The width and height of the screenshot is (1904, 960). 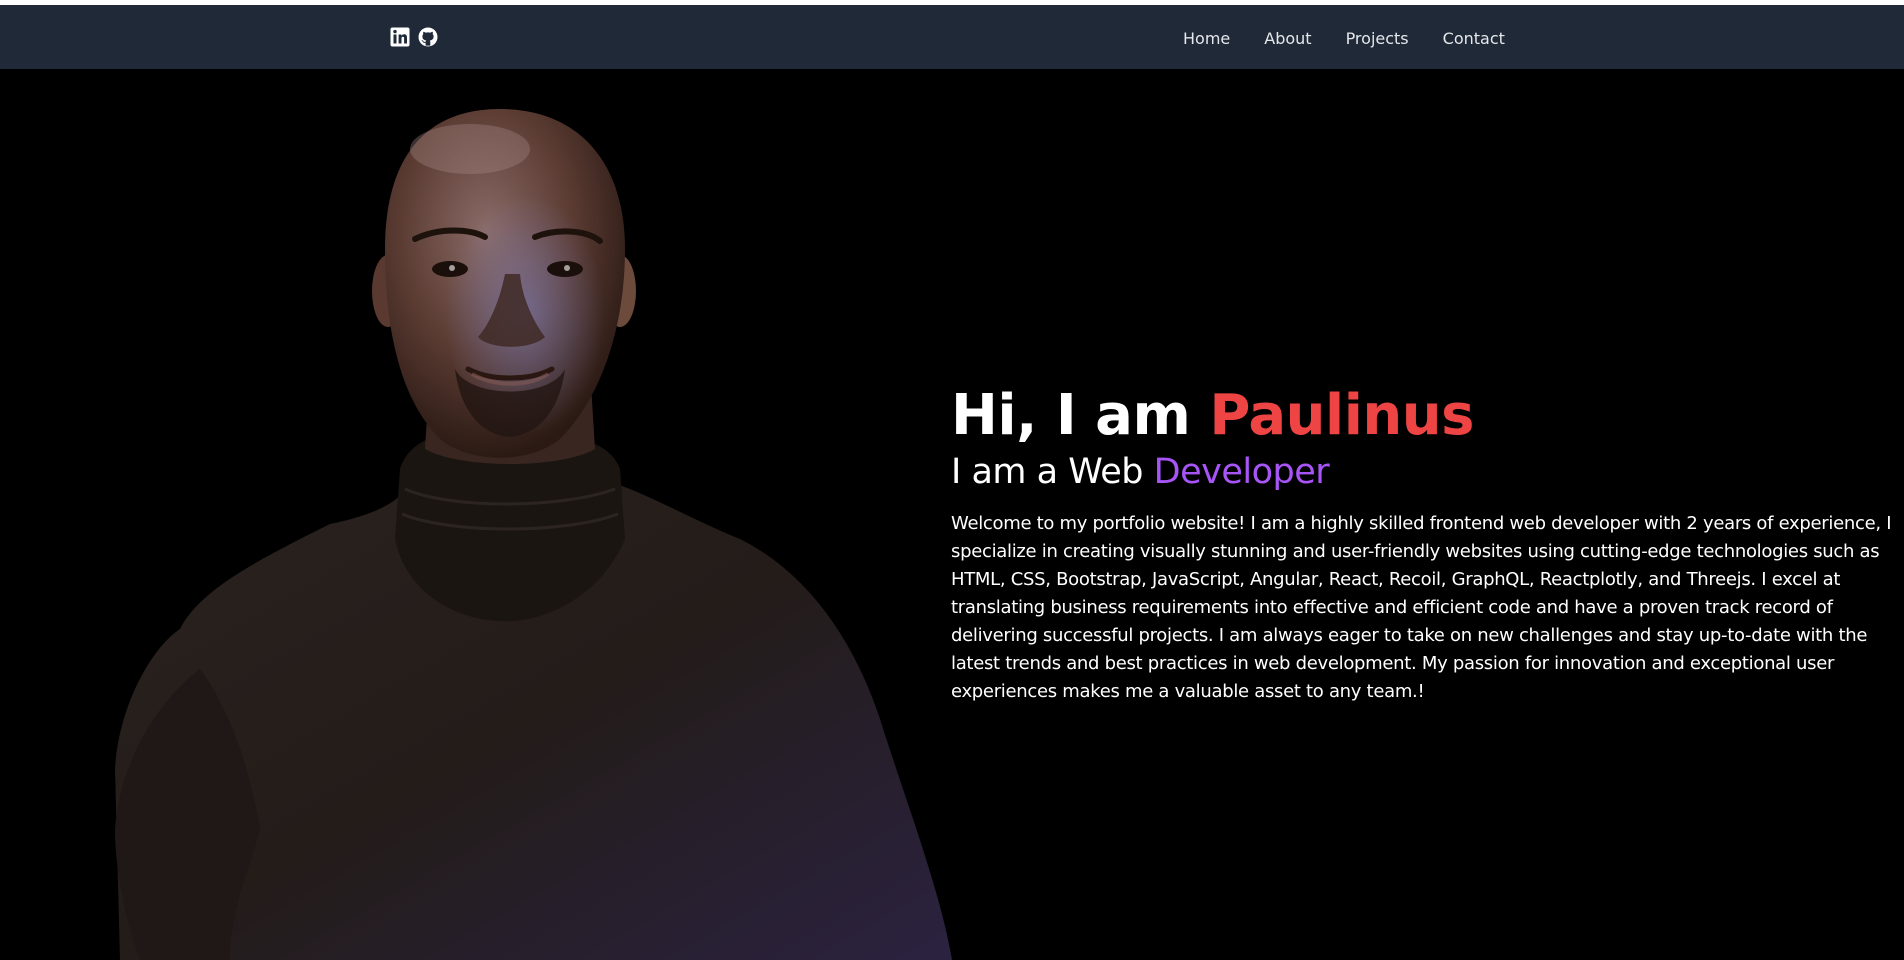 I want to click on social-links, so click(x=414, y=37).